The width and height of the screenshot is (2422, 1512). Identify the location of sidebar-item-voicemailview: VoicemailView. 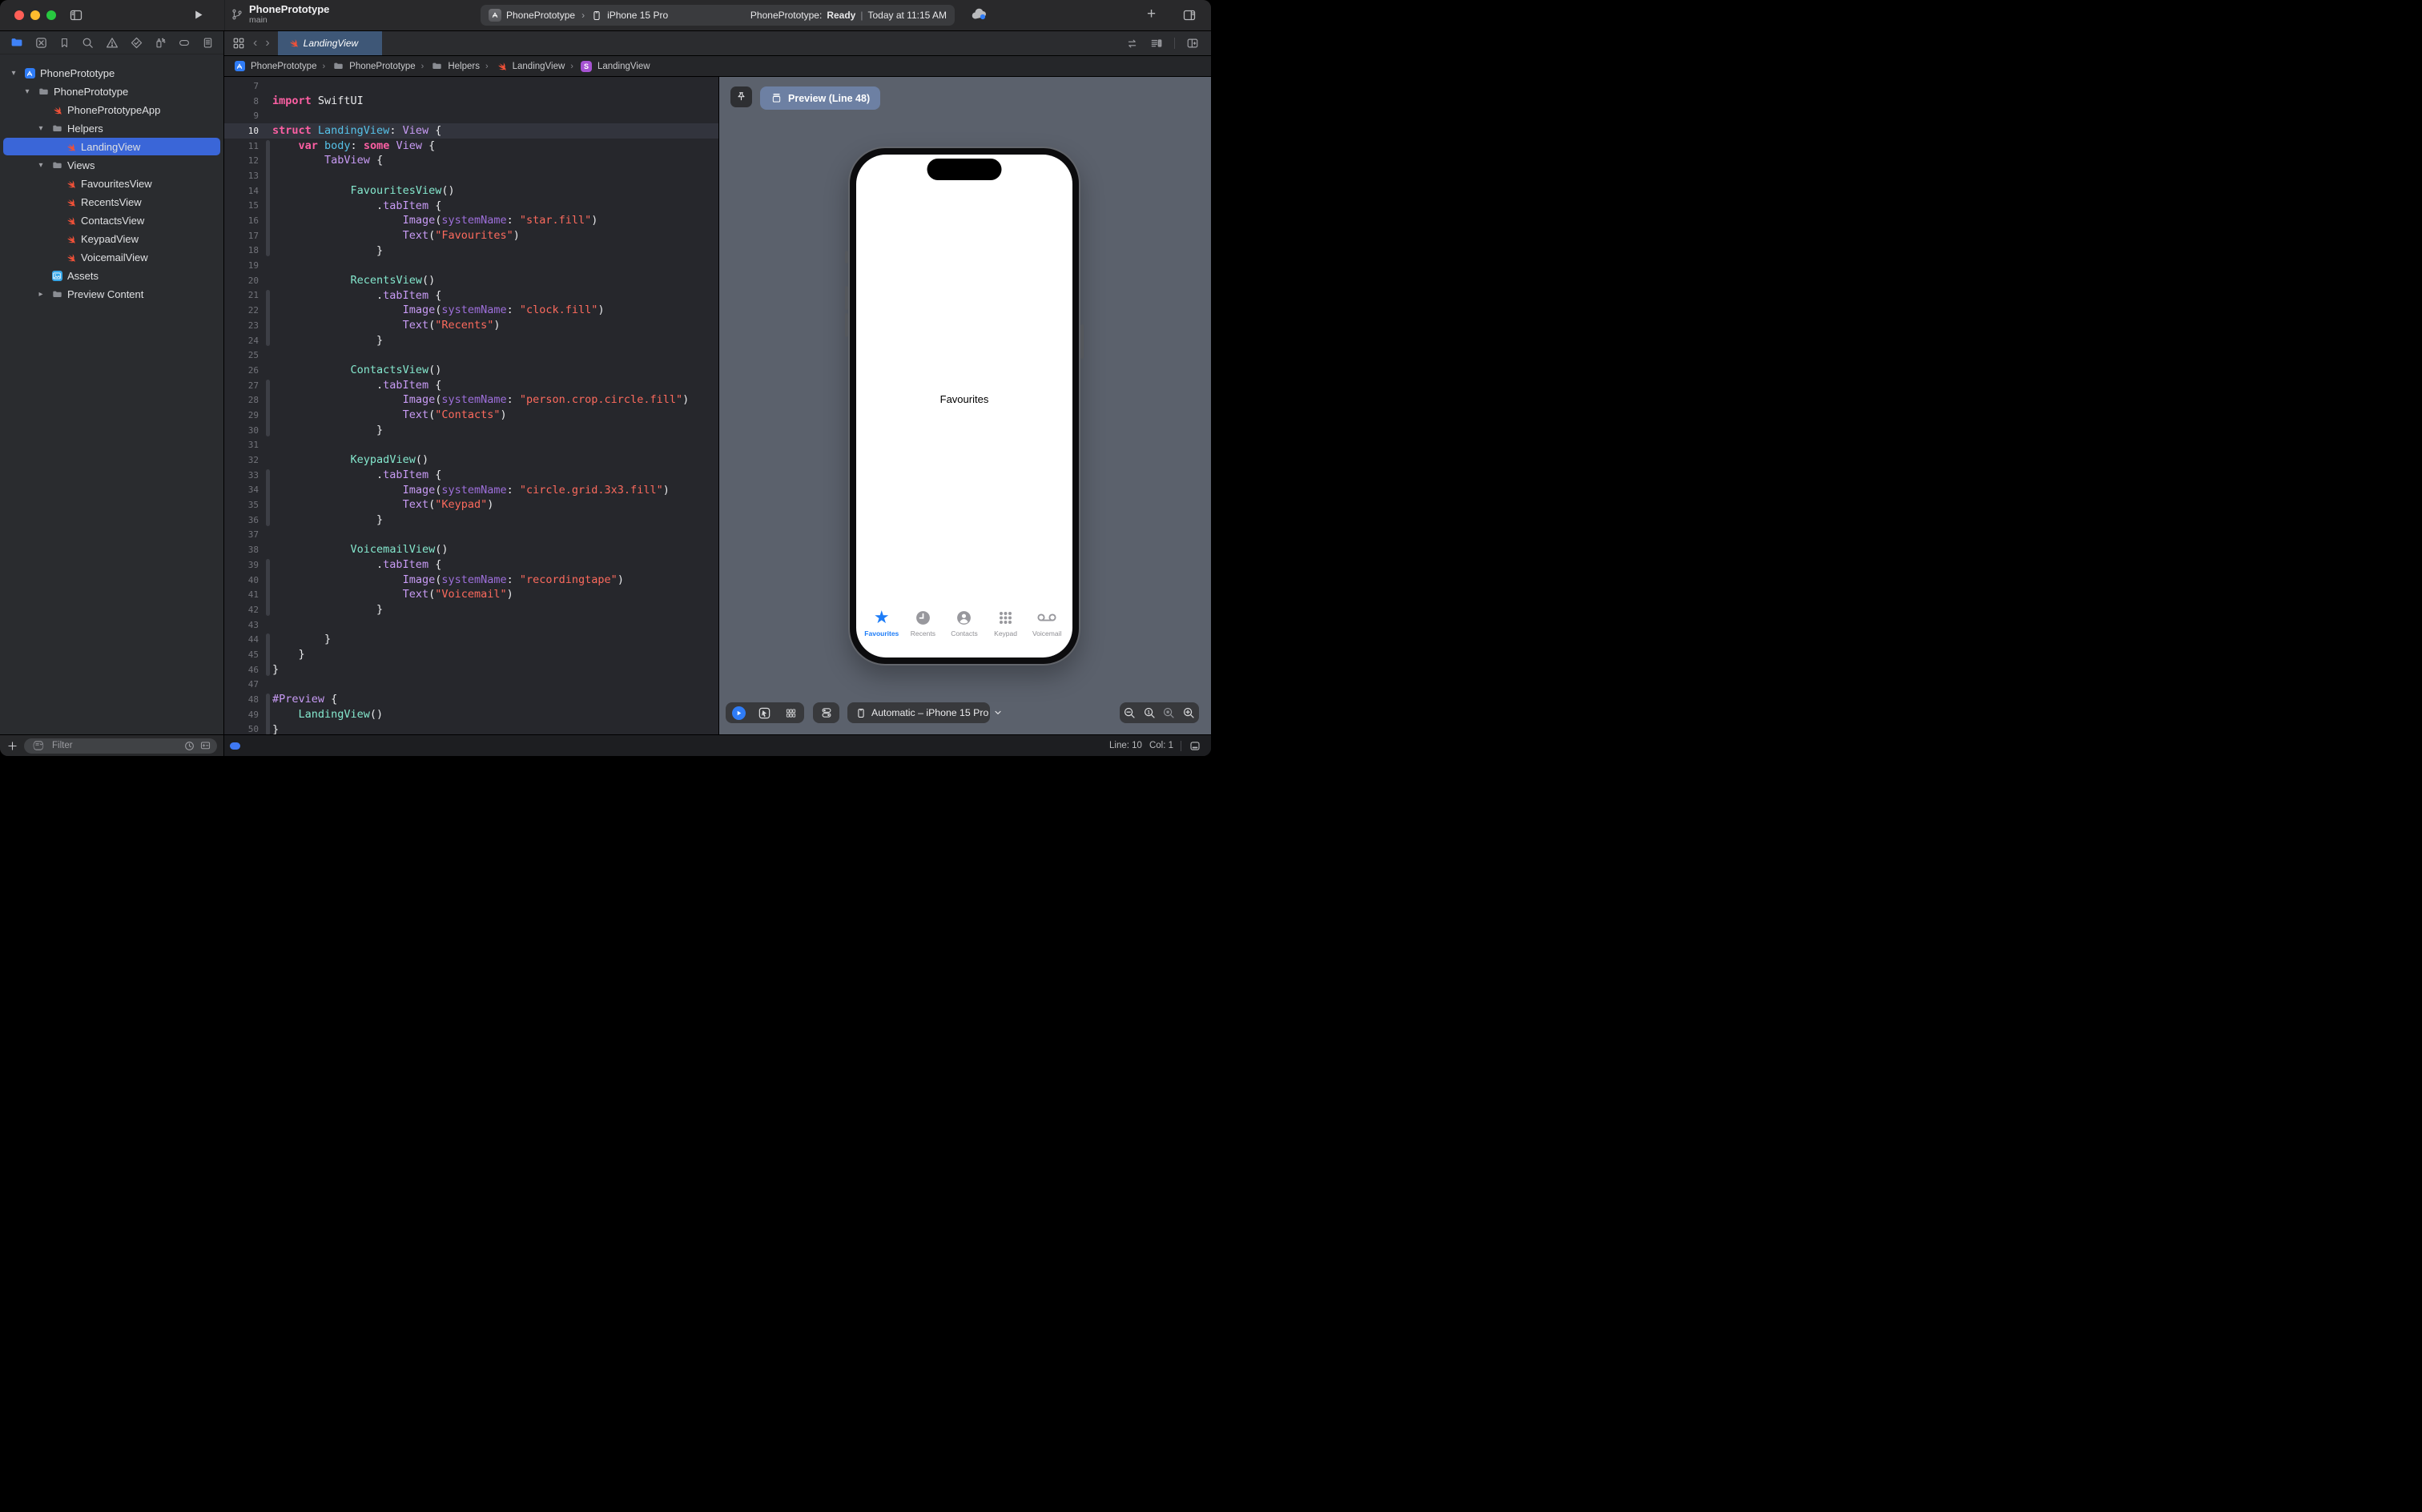
(112, 257).